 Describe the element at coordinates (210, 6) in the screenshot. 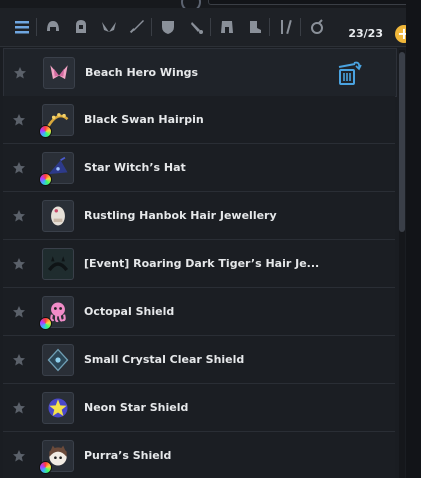

I see `top-strip` at that location.